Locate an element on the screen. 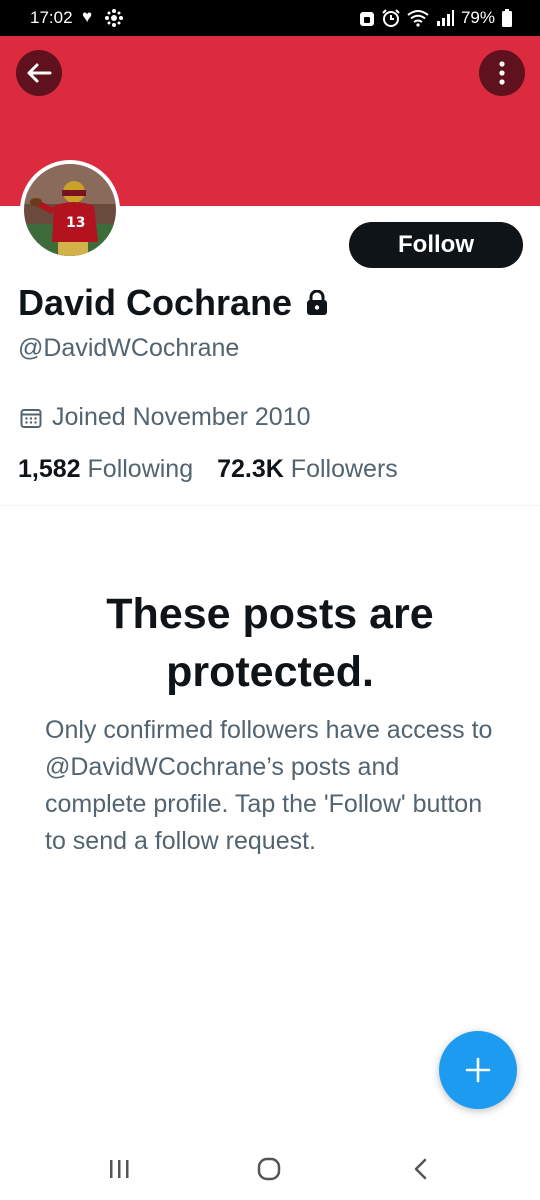  display-name-row: David Cochrane is located at coordinates (173, 303).